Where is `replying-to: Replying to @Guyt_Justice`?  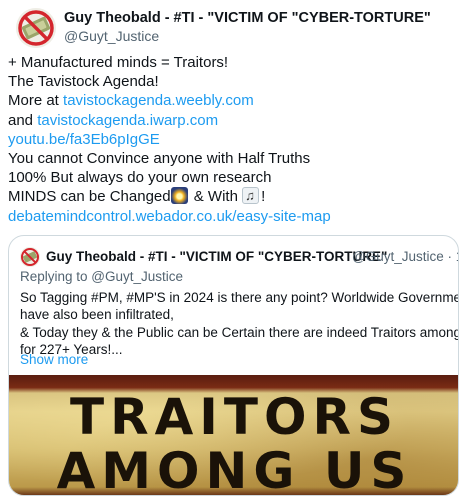 replying-to: Replying to @Guyt_Justice is located at coordinates (101, 276).